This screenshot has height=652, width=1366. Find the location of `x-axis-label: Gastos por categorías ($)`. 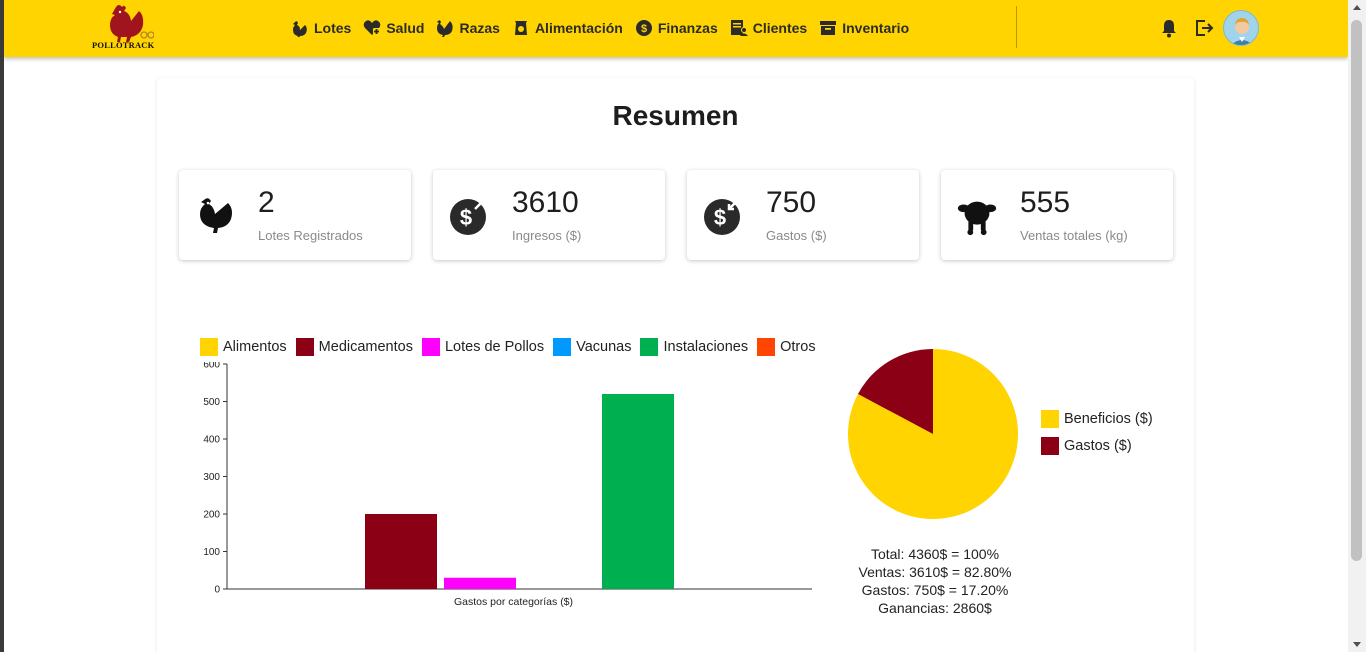

x-axis-label: Gastos por categorías ($) is located at coordinates (513, 602).